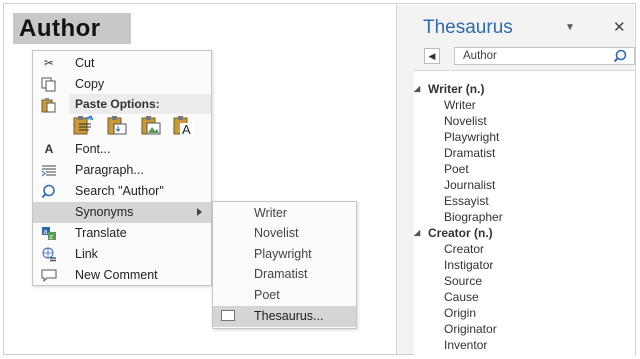 The height and width of the screenshot is (359, 640). Describe the element at coordinates (460, 233) in the screenshot. I see `group-title: Creator (n.)` at that location.